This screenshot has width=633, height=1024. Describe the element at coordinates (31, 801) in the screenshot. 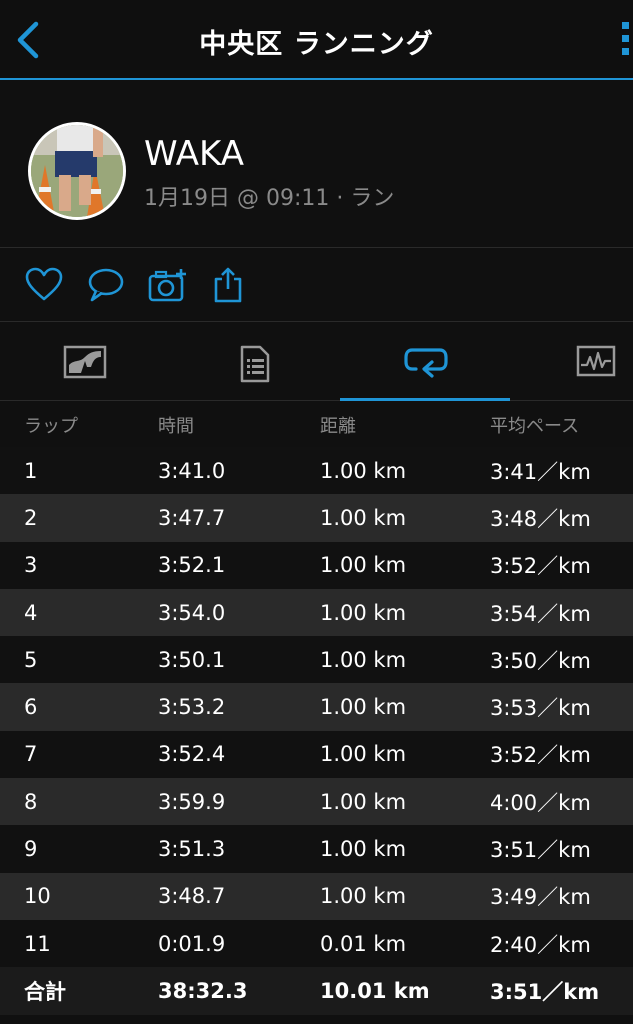

I see `lap-number: 8` at that location.